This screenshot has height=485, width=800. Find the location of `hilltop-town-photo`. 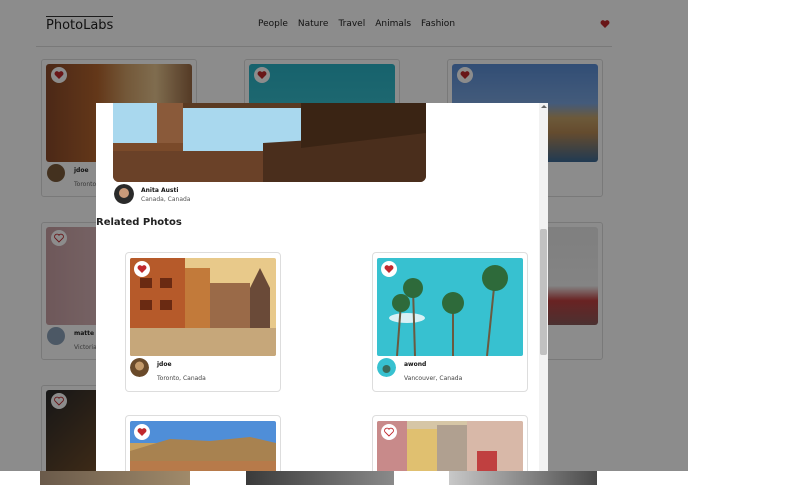

hilltop-town-photo is located at coordinates (203, 446).